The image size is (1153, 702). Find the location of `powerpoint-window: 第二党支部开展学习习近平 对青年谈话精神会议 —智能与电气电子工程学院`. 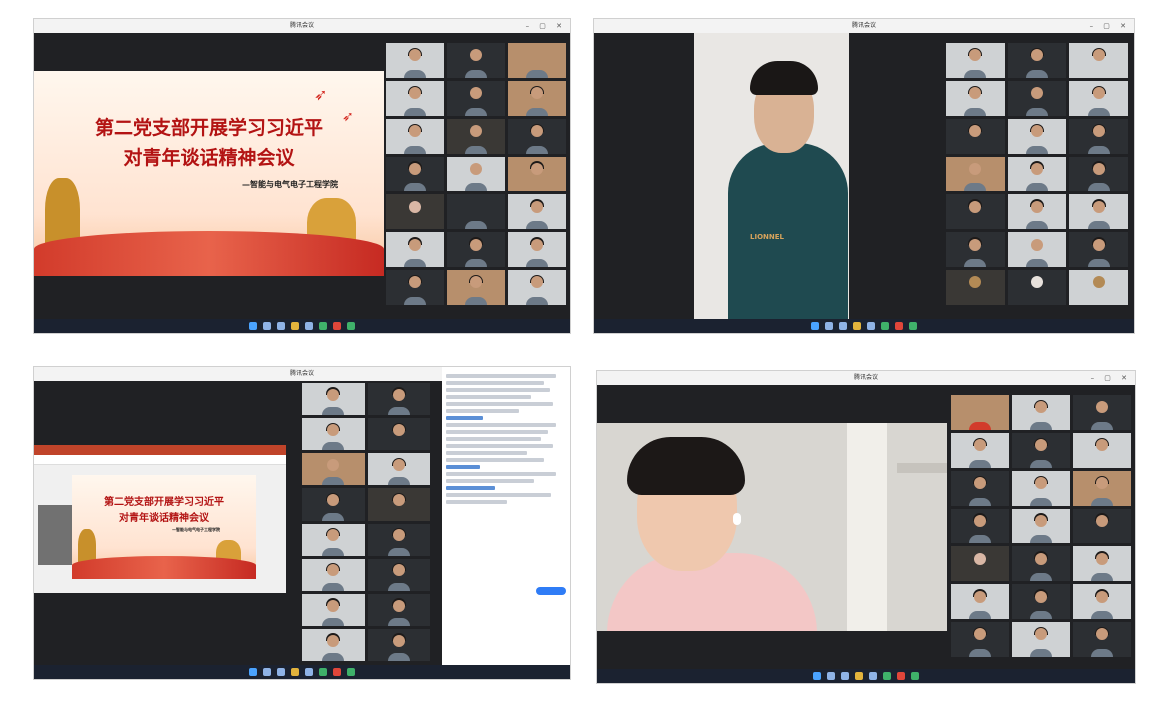

powerpoint-window: 第二党支部开展学习习近平 对青年谈话精神会议 —智能与电气电子工程学院 is located at coordinates (160, 519).